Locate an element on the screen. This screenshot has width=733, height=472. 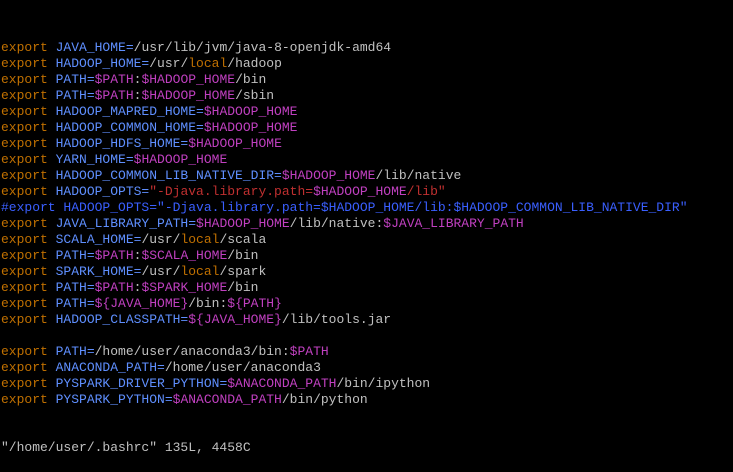
code-token-str: /lib" is located at coordinates (426, 191).